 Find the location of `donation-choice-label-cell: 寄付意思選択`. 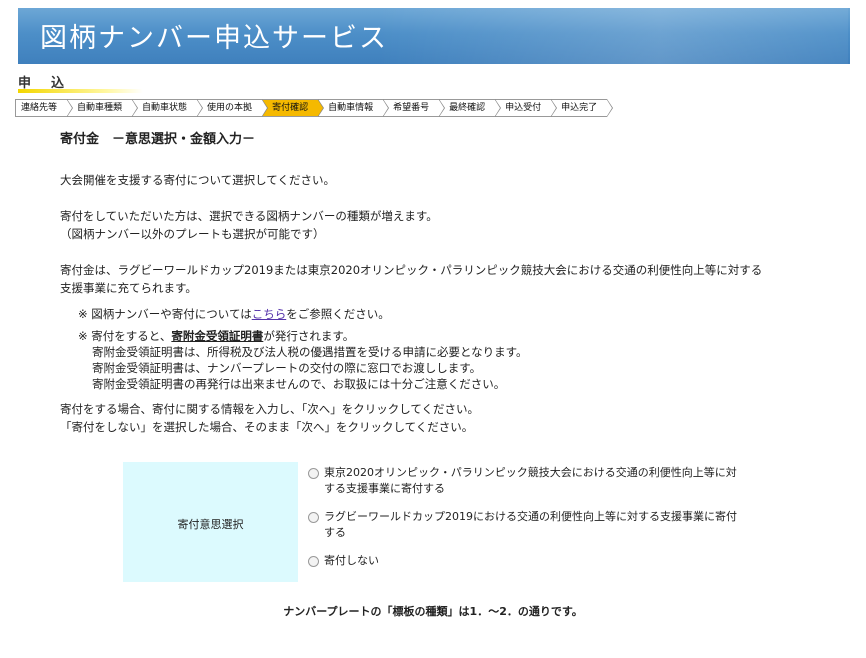

donation-choice-label-cell: 寄付意思選択 is located at coordinates (210, 522).